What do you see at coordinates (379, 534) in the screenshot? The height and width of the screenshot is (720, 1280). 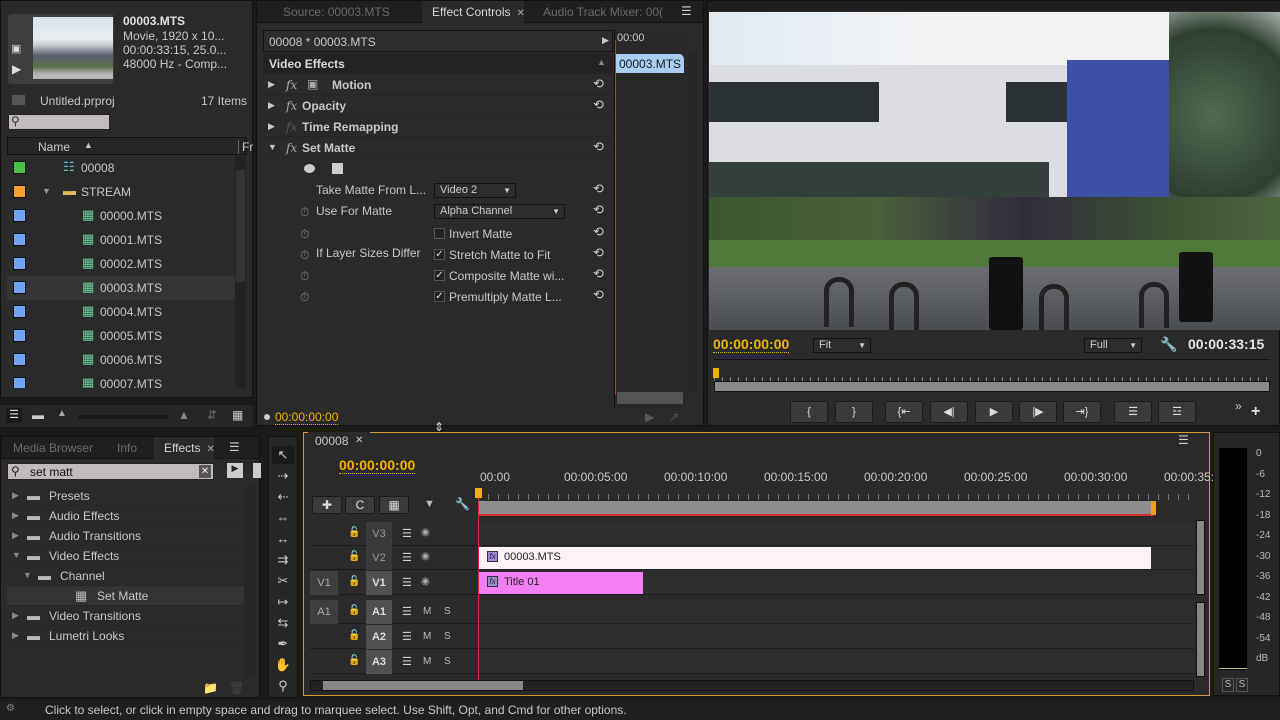 I see `track-name: V3` at bounding box center [379, 534].